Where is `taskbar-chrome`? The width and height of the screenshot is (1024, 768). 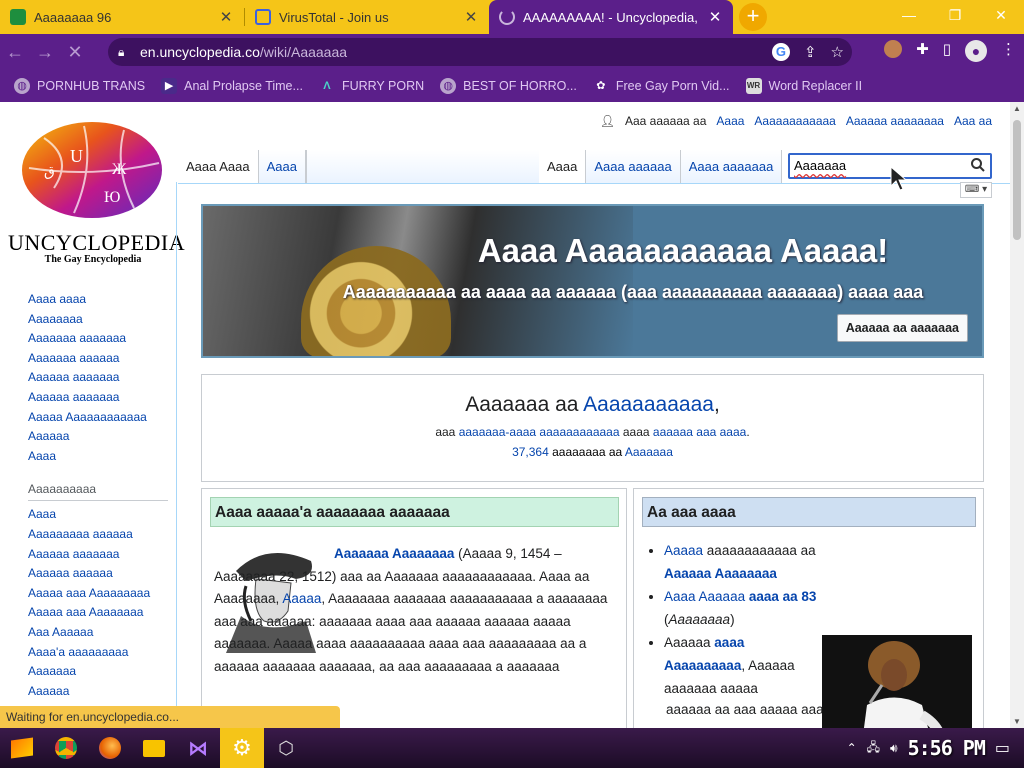
taskbar-chrome is located at coordinates (66, 748).